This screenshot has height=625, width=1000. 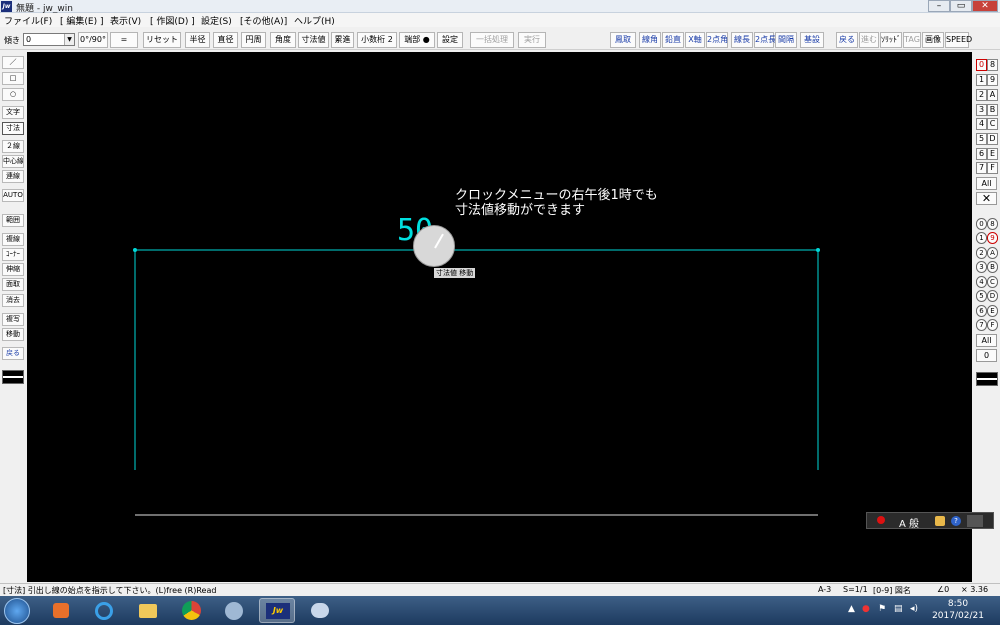 What do you see at coordinates (377, 40) in the screenshot?
I see `decimals-button: 小数桁 2` at bounding box center [377, 40].